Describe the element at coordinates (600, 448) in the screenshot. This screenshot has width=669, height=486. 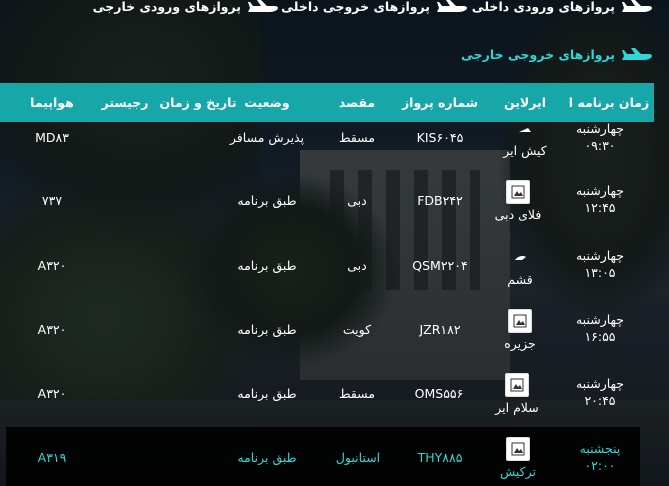
I see `day-label: پنجشنبه` at that location.